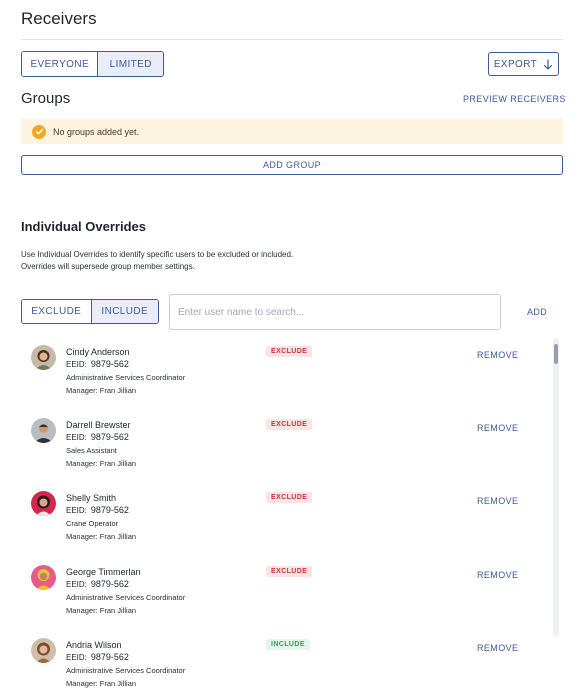 Image resolution: width=576 pixels, height=700 pixels. I want to click on audience-toggle: EVERYONE LIMITED, so click(92, 64).